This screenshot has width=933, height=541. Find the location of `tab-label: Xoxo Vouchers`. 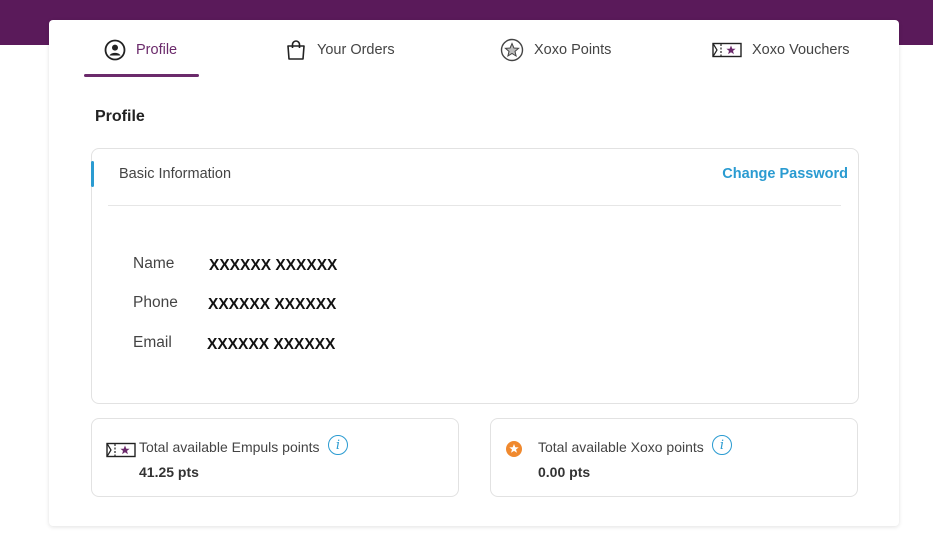

tab-label: Xoxo Vouchers is located at coordinates (801, 50).